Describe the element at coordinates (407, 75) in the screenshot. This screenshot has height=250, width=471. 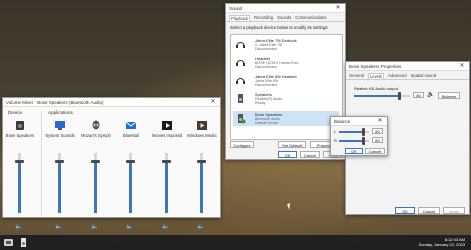
I see `props-tabs: General Levels Advanced Spatial sound` at that location.